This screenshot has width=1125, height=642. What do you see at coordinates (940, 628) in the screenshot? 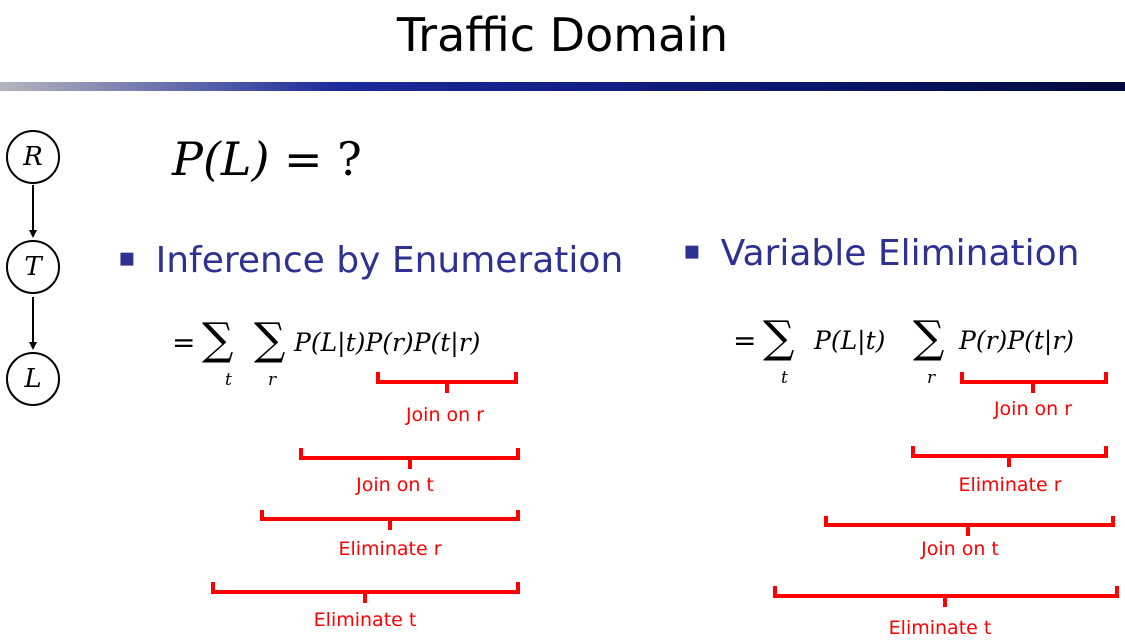
I see `step-elim-t-right: Eliminate t` at bounding box center [940, 628].